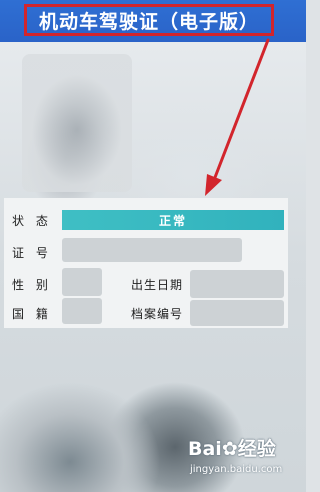  I want to click on status-label: 状 态, so click(32, 221).